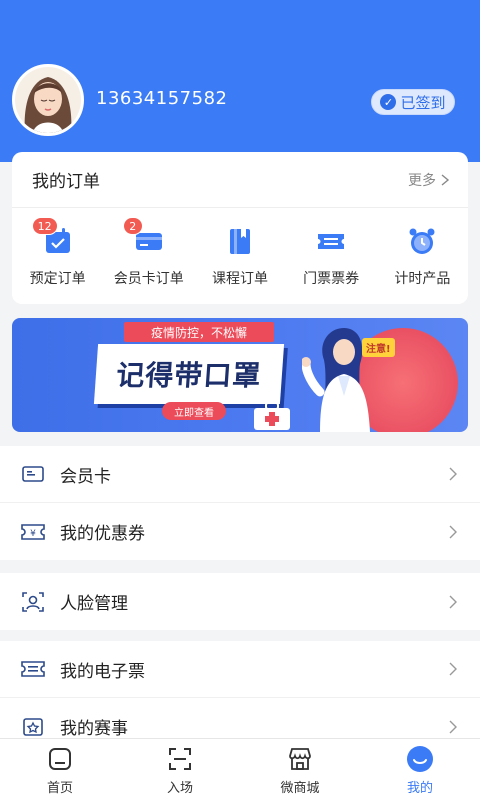 The height and width of the screenshot is (800, 480). What do you see at coordinates (239, 241) in the screenshot?
I see `book-icon` at bounding box center [239, 241].